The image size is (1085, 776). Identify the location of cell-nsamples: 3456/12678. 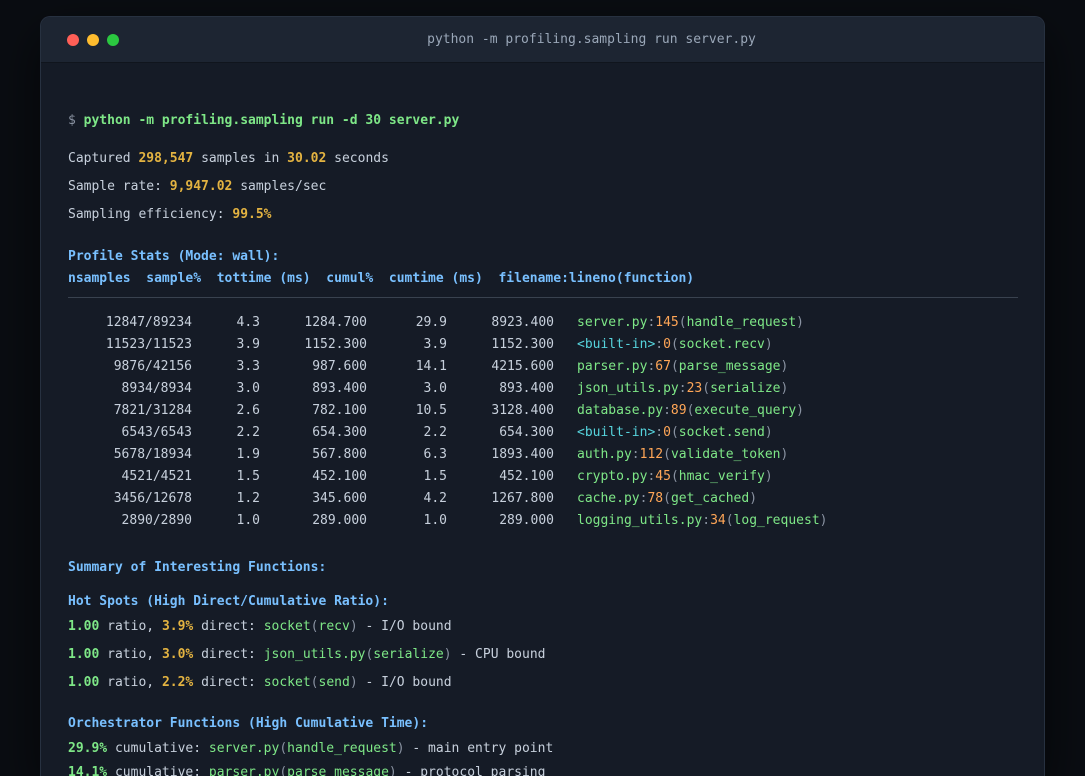
(152, 498).